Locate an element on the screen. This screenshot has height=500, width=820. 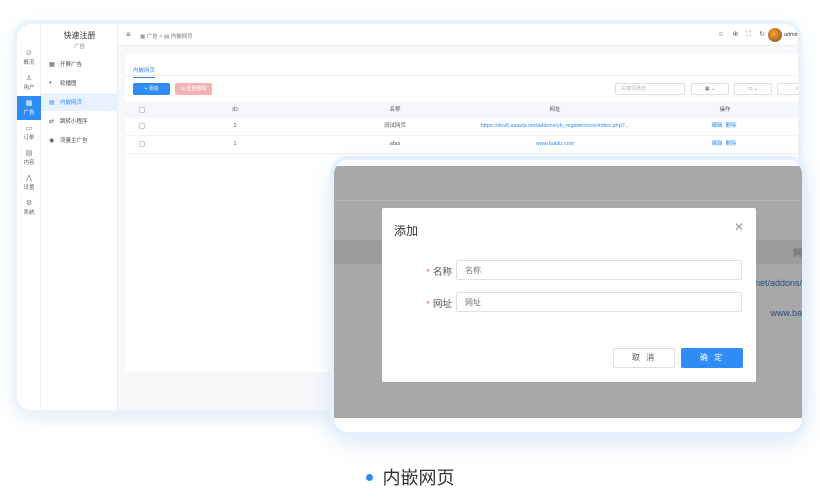
rail-item-label: 广告 is located at coordinates (29, 113).